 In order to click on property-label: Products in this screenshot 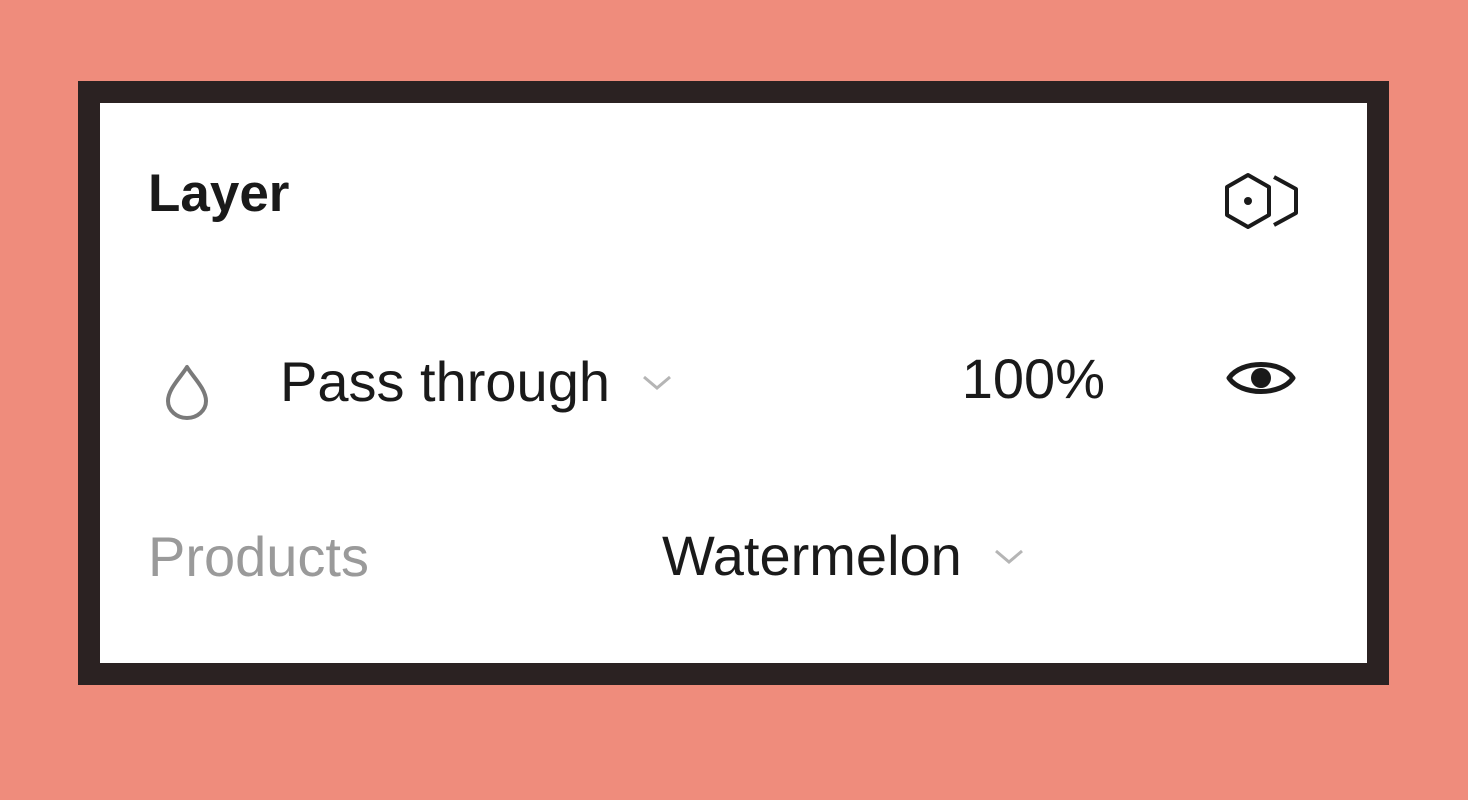, I will do `click(258, 556)`.